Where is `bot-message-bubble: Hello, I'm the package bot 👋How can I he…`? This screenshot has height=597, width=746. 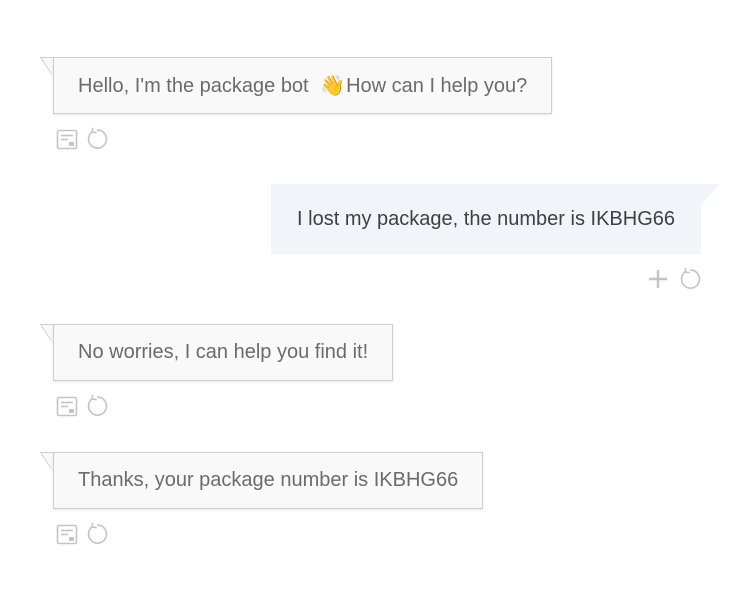
bot-message-bubble: Hello, I'm the package bot 👋How can I he… is located at coordinates (296, 85).